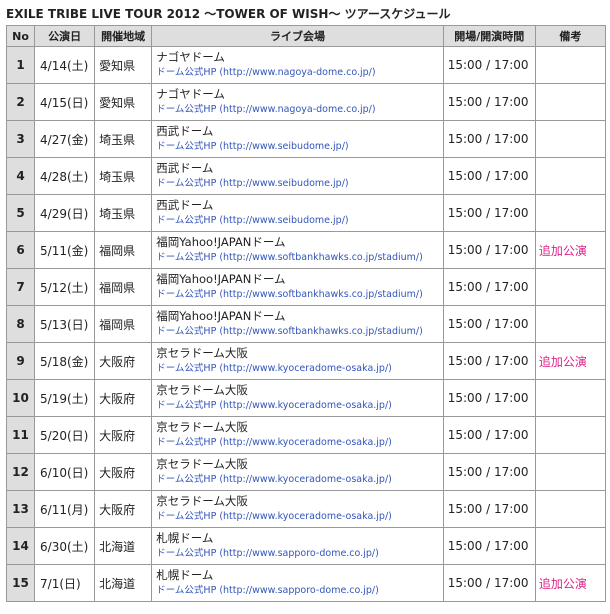 Image resolution: width=610 pixels, height=614 pixels. I want to click on region: 福岡県, so click(123, 324).